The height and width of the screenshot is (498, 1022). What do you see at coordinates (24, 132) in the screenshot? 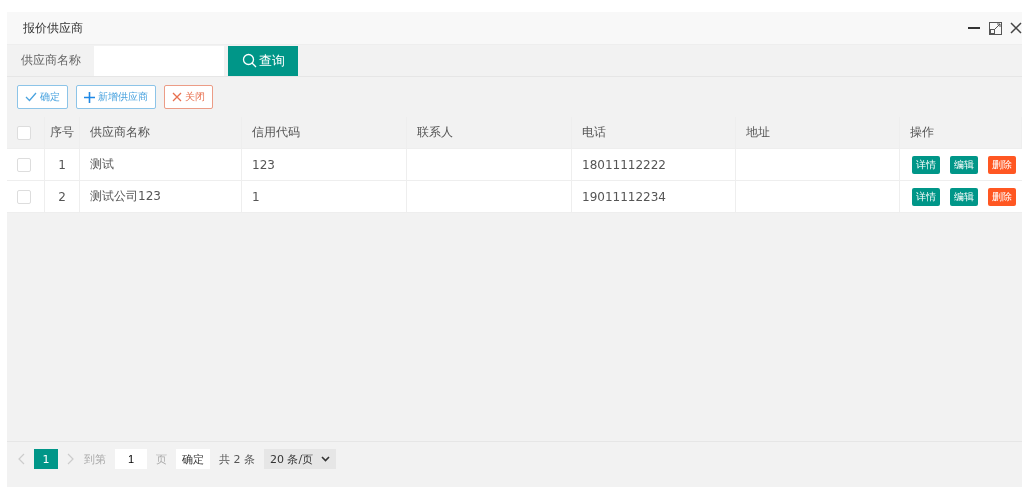
I see `select-all-checkbox` at bounding box center [24, 132].